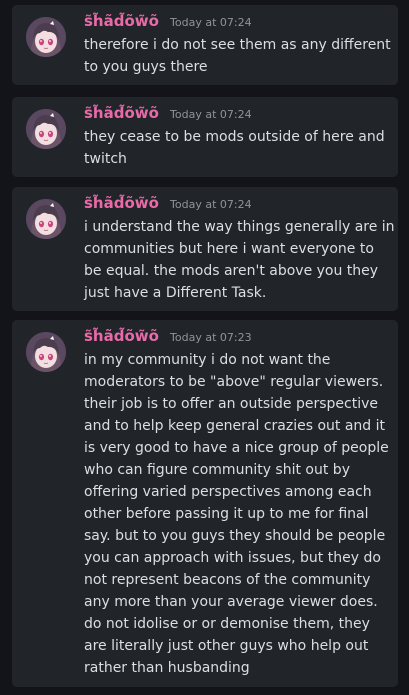 This screenshot has width=409, height=695. What do you see at coordinates (146, 67) in the screenshot?
I see `message-line: to you guys there` at bounding box center [146, 67].